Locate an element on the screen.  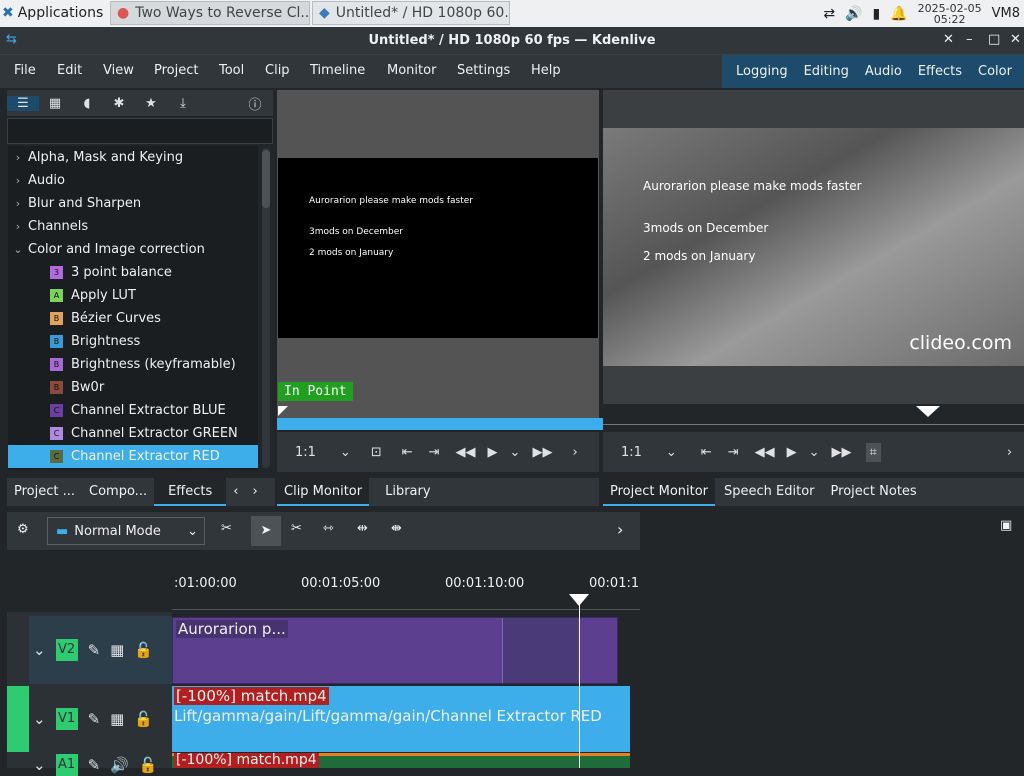
razor-all-icon: ✂ is located at coordinates (226, 528).